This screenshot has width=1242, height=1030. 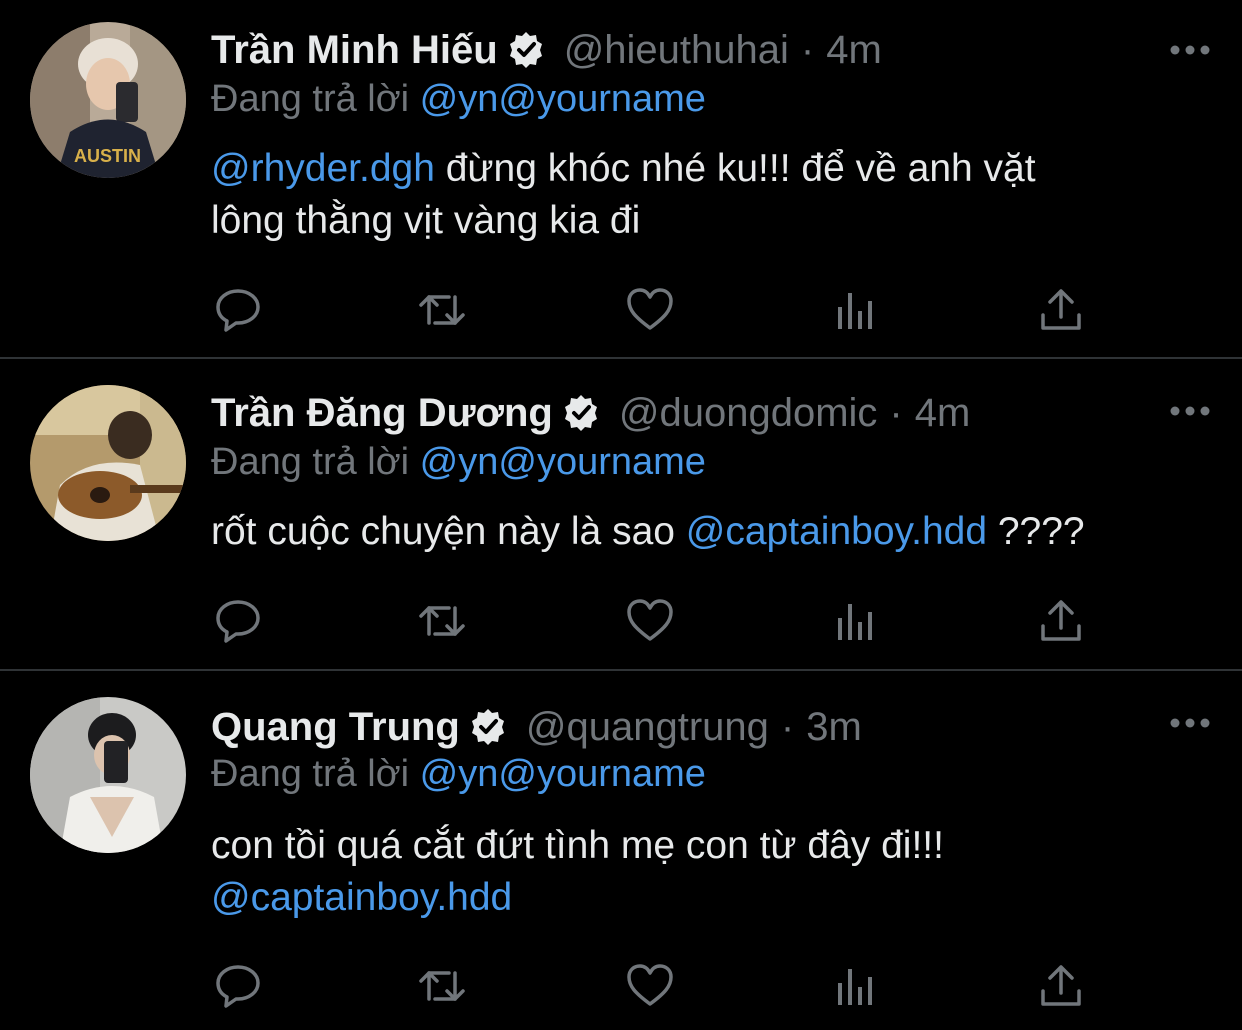 What do you see at coordinates (834, 727) in the screenshot?
I see `timestamp: 3m` at bounding box center [834, 727].